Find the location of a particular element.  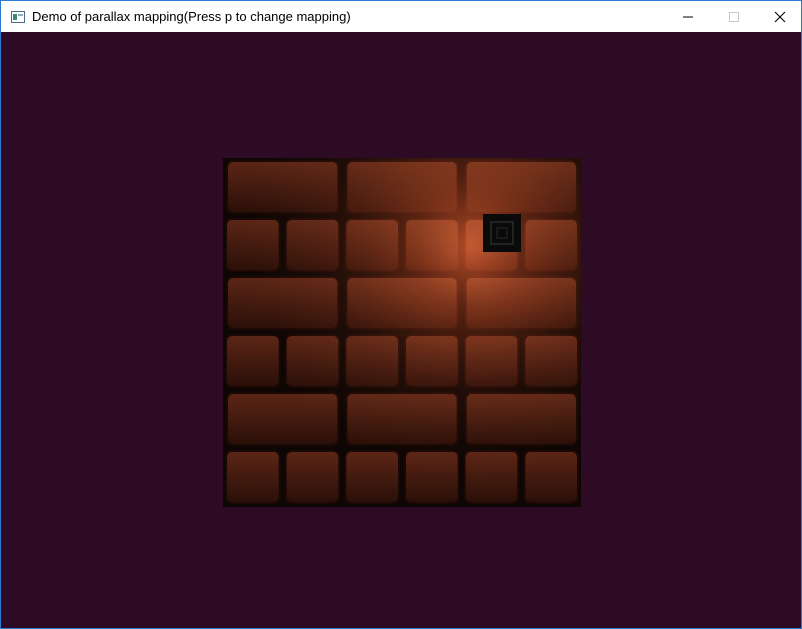

minimize-button is located at coordinates (688, 16).